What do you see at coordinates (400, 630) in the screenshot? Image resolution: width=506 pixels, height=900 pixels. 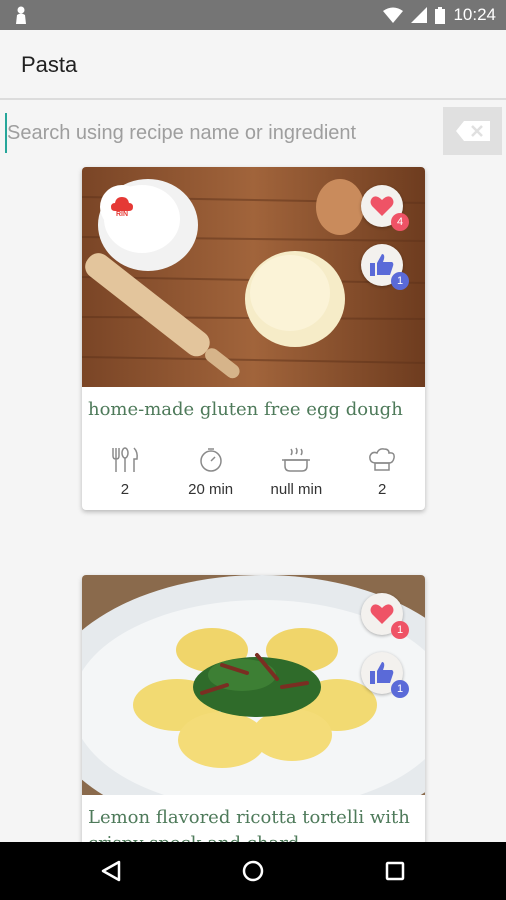 I see `favorite-count-badge: 1` at bounding box center [400, 630].